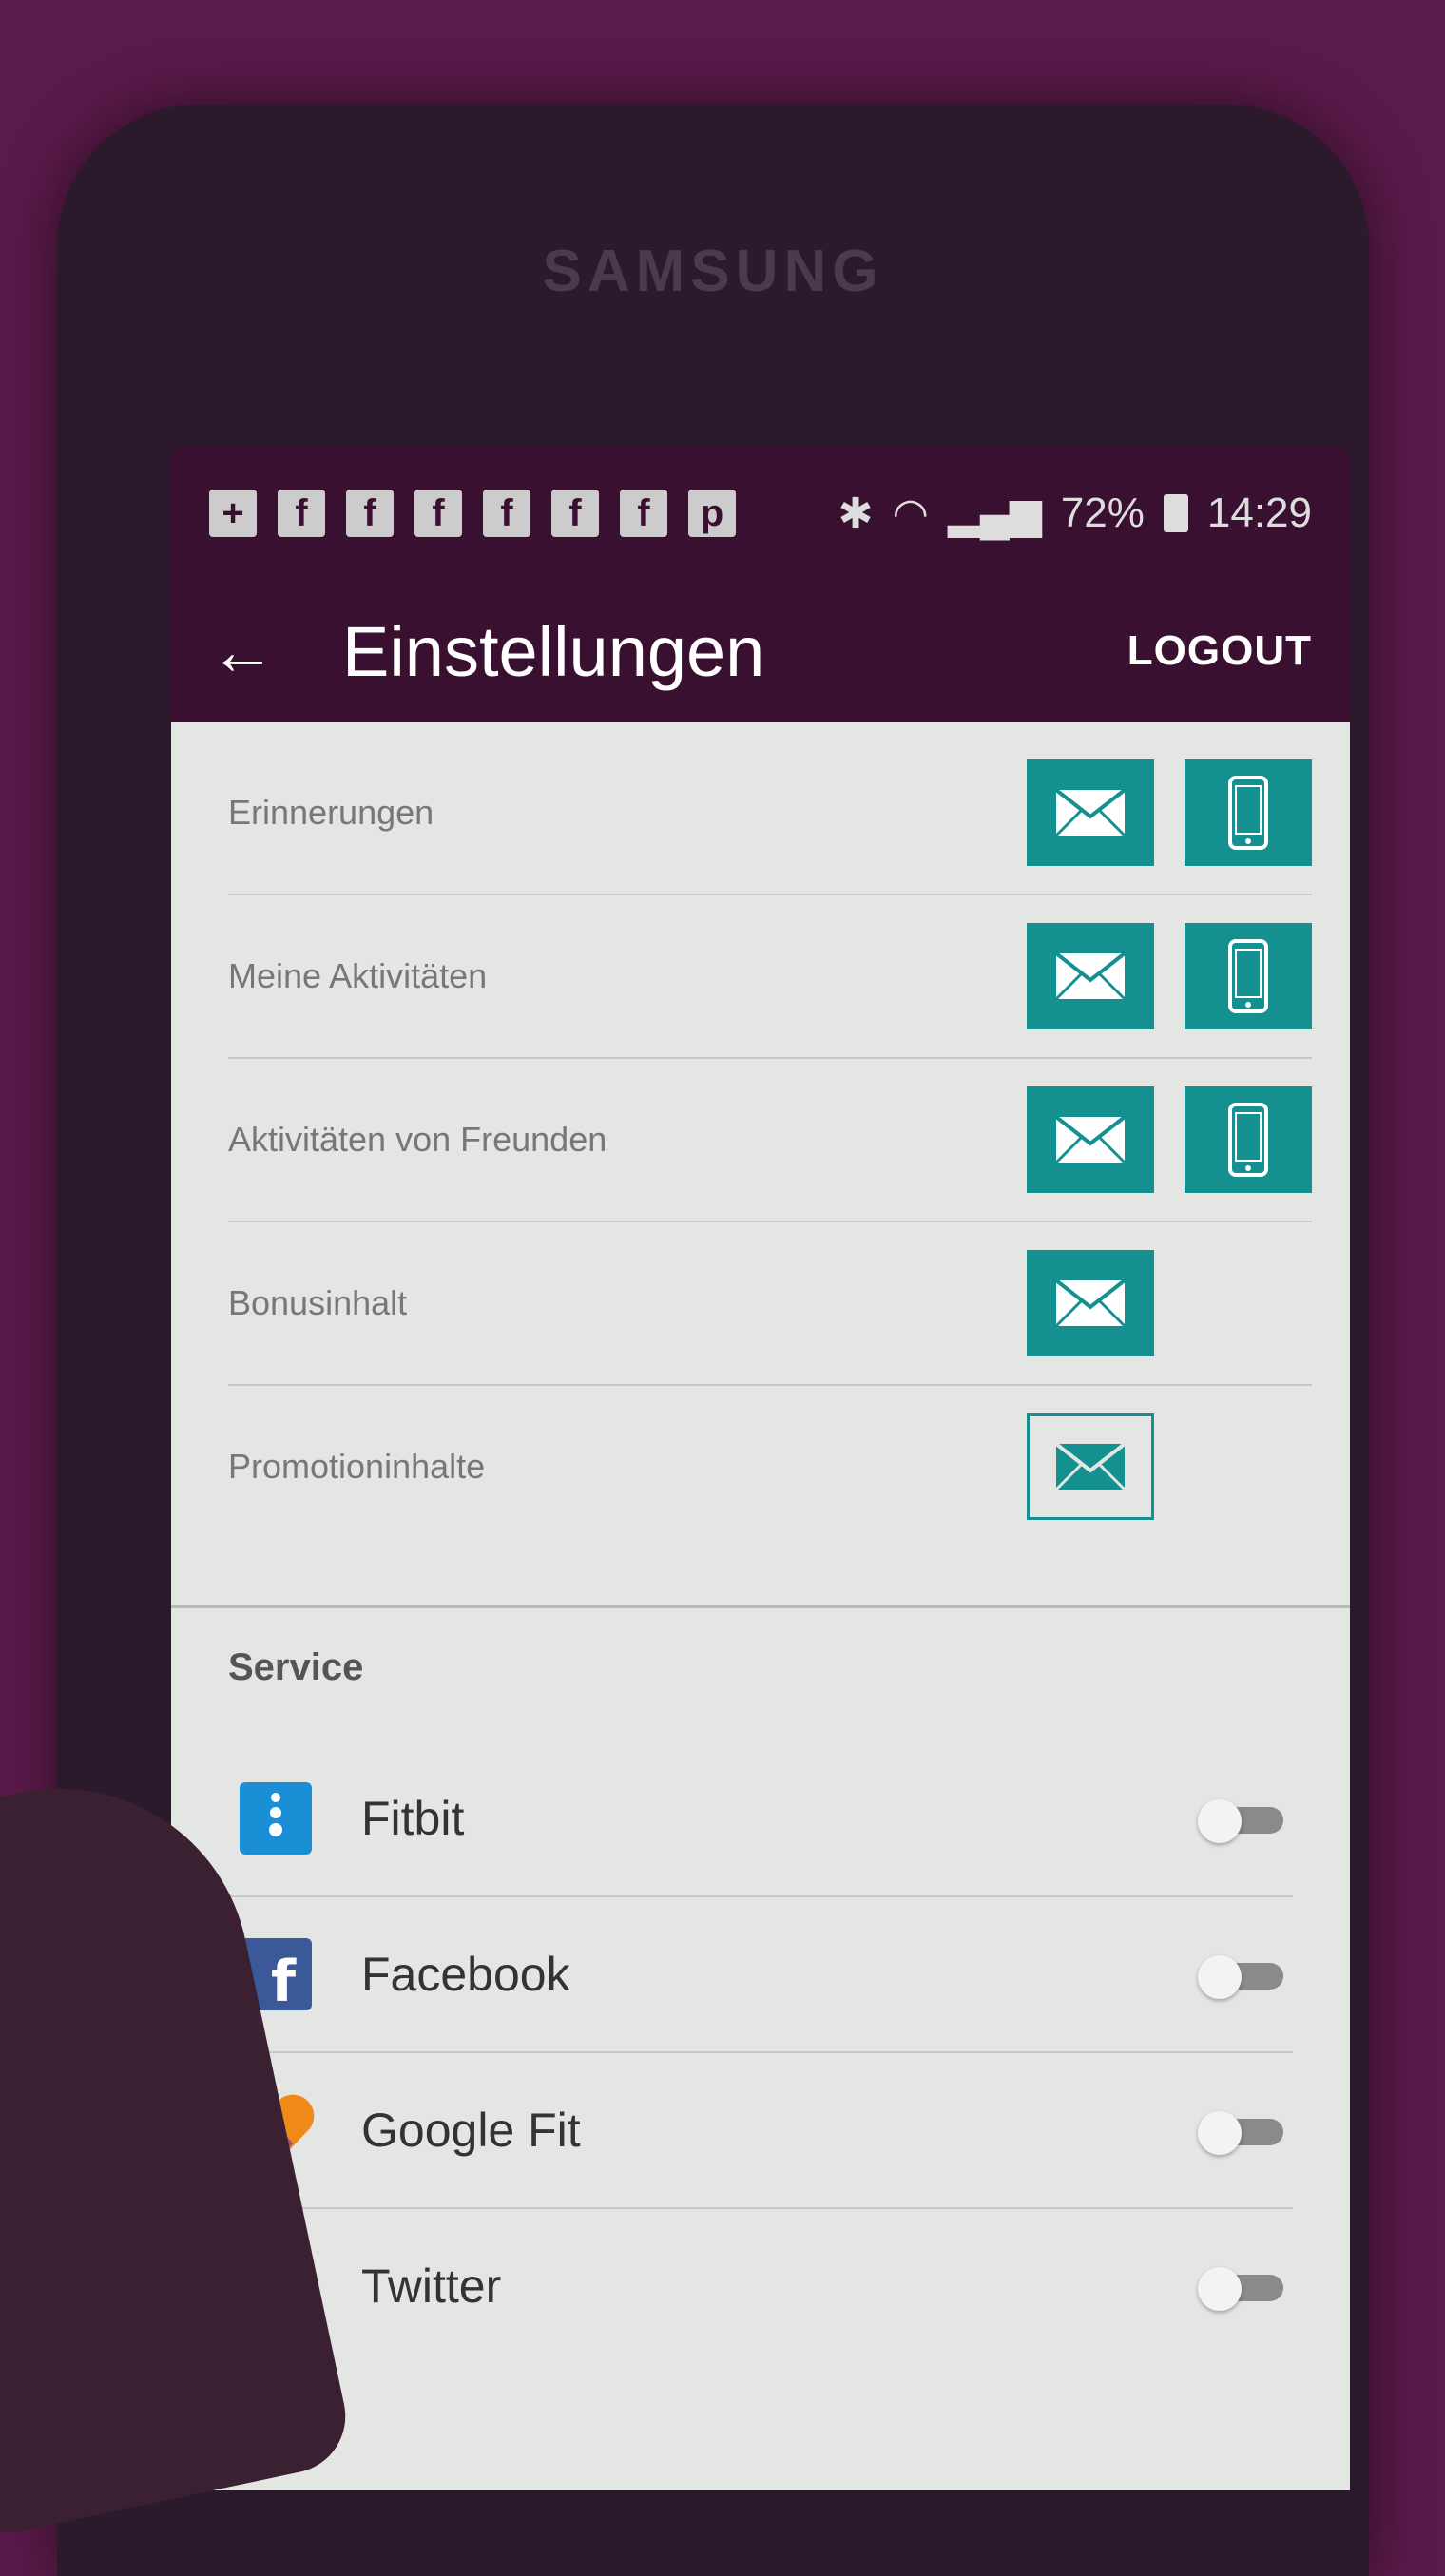 The height and width of the screenshot is (2576, 1445). What do you see at coordinates (553, 651) in the screenshot?
I see `page-title: Einstellungen` at bounding box center [553, 651].